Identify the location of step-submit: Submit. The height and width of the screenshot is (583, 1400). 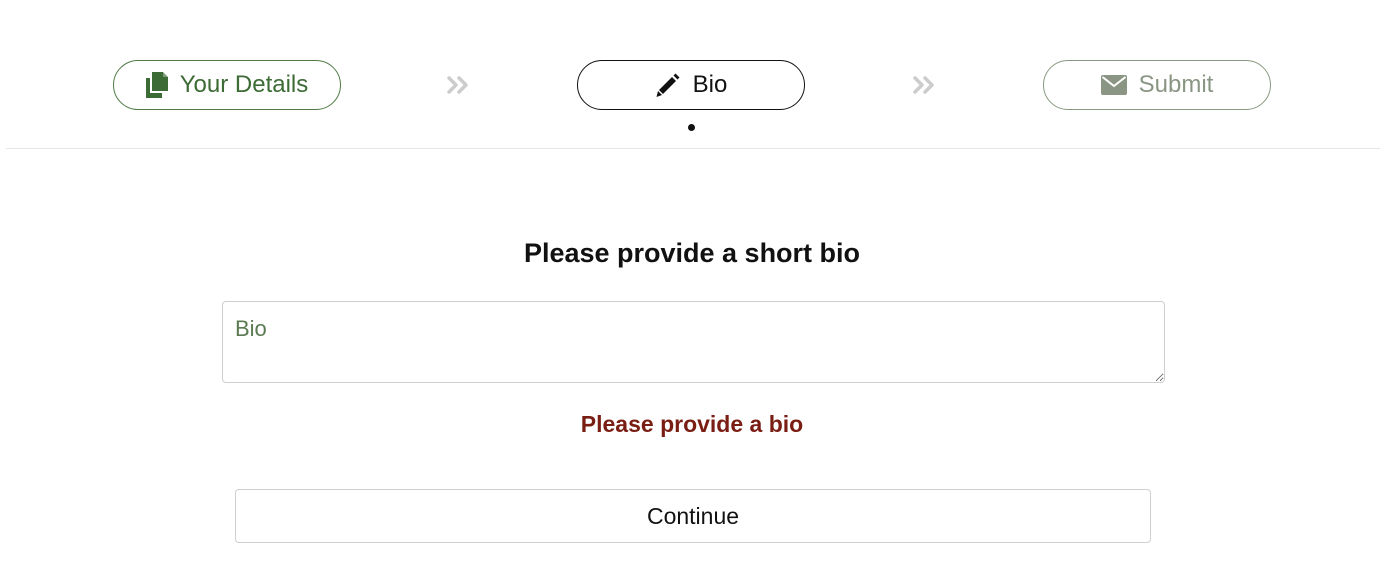
(1157, 85).